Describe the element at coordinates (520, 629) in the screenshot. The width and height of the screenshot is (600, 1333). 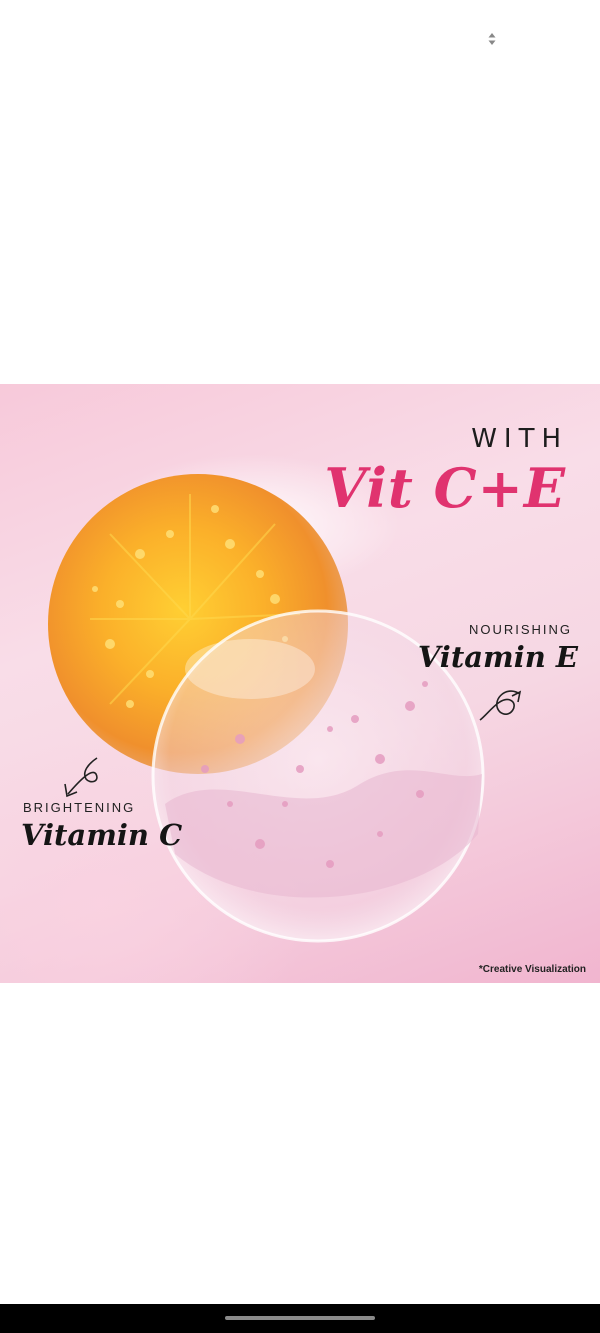
I see `nourishing-label: NOURISHING` at that location.